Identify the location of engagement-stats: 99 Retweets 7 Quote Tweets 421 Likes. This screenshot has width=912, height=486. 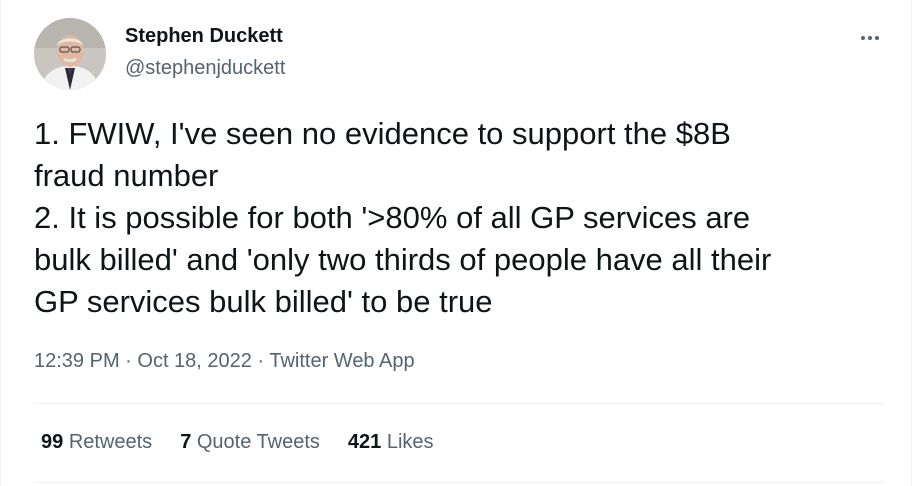
(251, 442).